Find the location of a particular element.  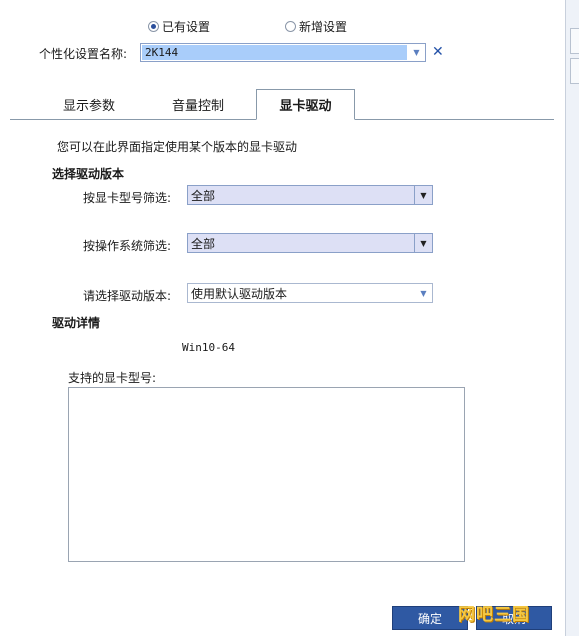

tab-label: 显卡驱动 is located at coordinates (305, 106).